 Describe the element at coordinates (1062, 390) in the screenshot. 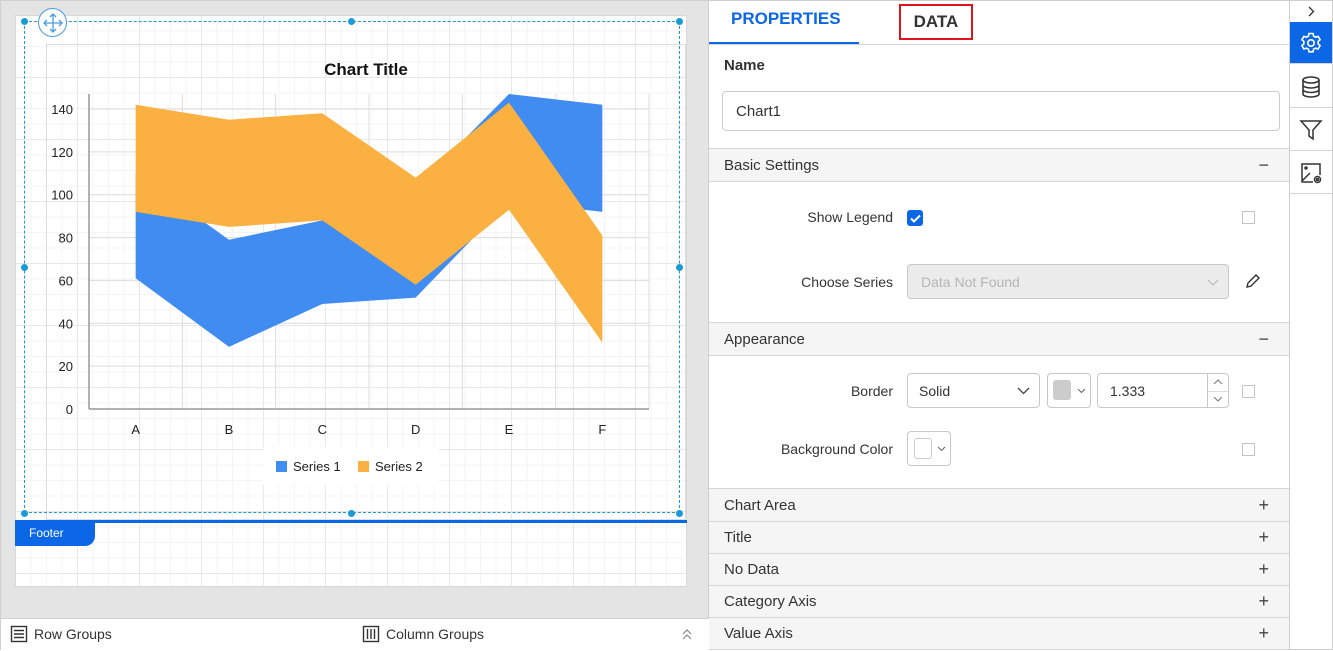

I see `border-color-swatch` at that location.